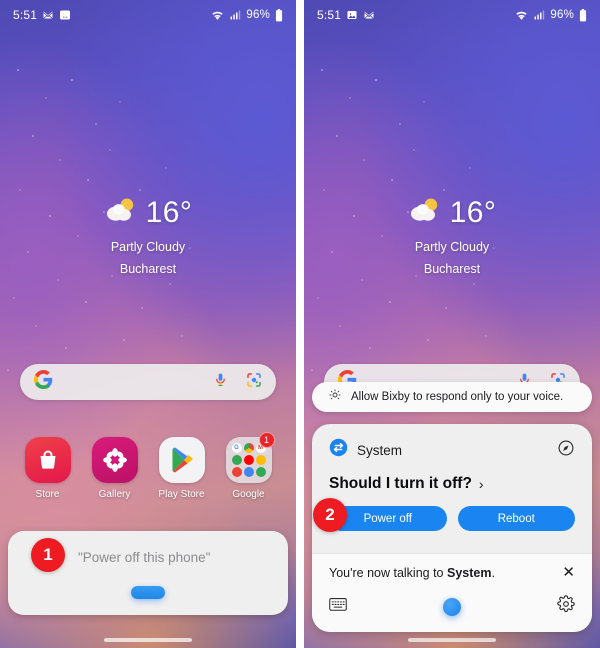  I want to click on mini-youtube-icon, so click(248, 460).